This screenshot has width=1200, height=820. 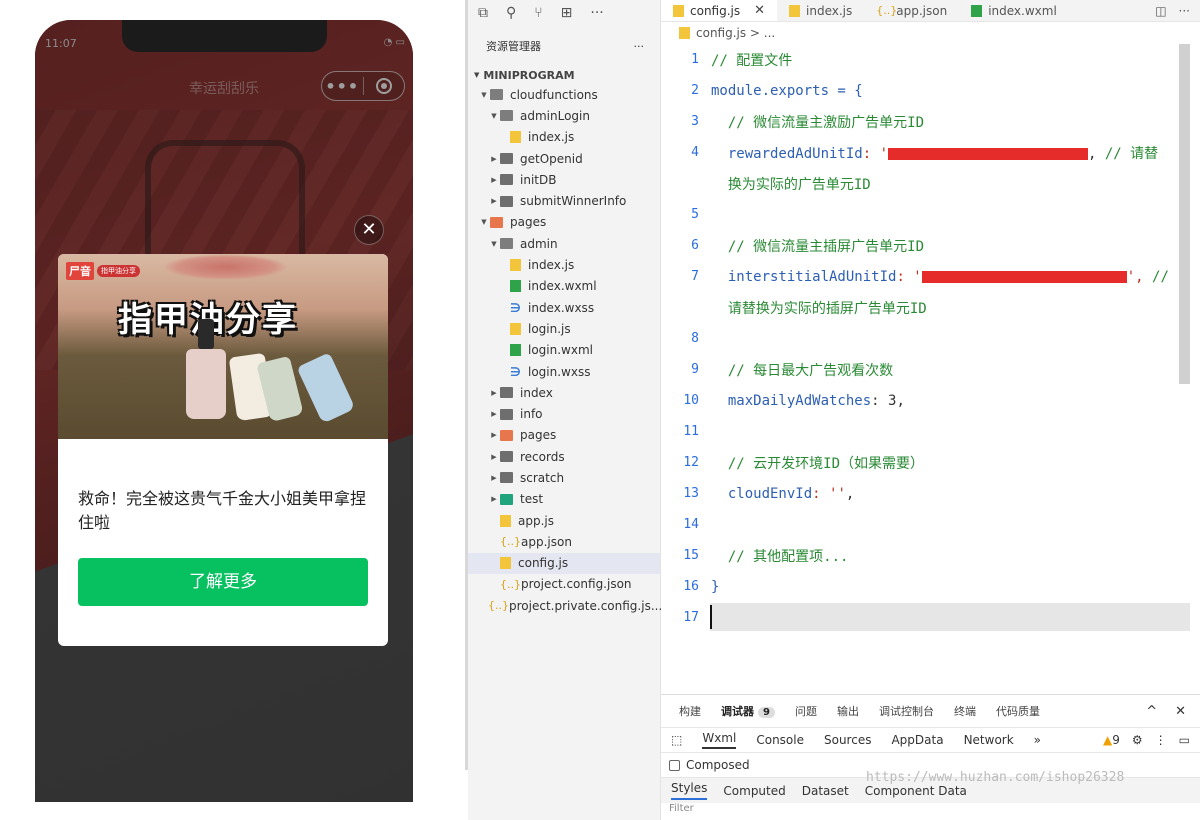 What do you see at coordinates (1160, 11) in the screenshot?
I see `split-editor-icon: ◫` at bounding box center [1160, 11].